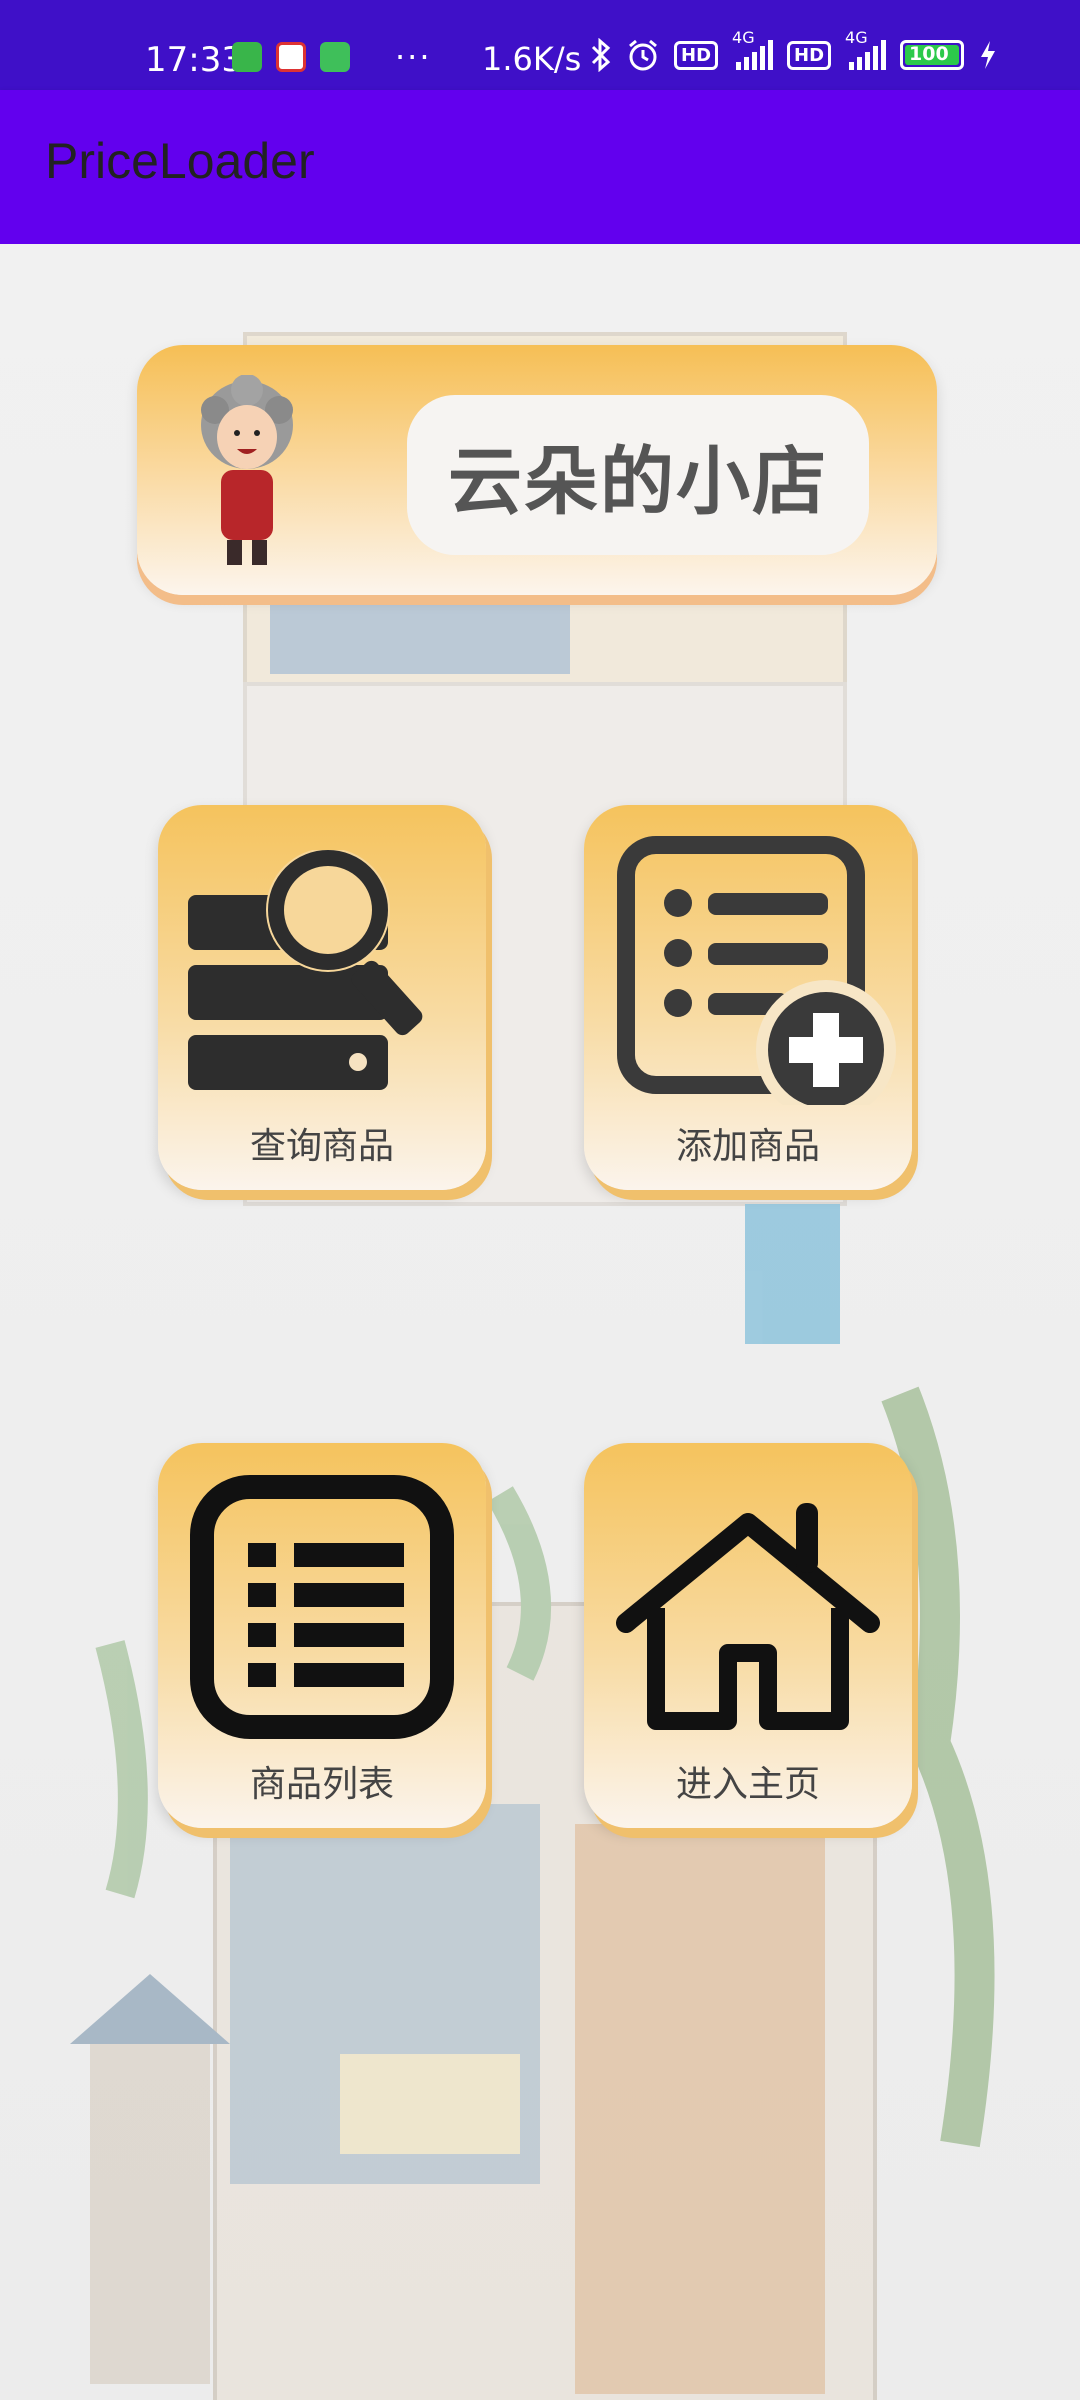  What do you see at coordinates (321, 1146) in the screenshot?
I see `search-products-label: 查询商品` at bounding box center [321, 1146].